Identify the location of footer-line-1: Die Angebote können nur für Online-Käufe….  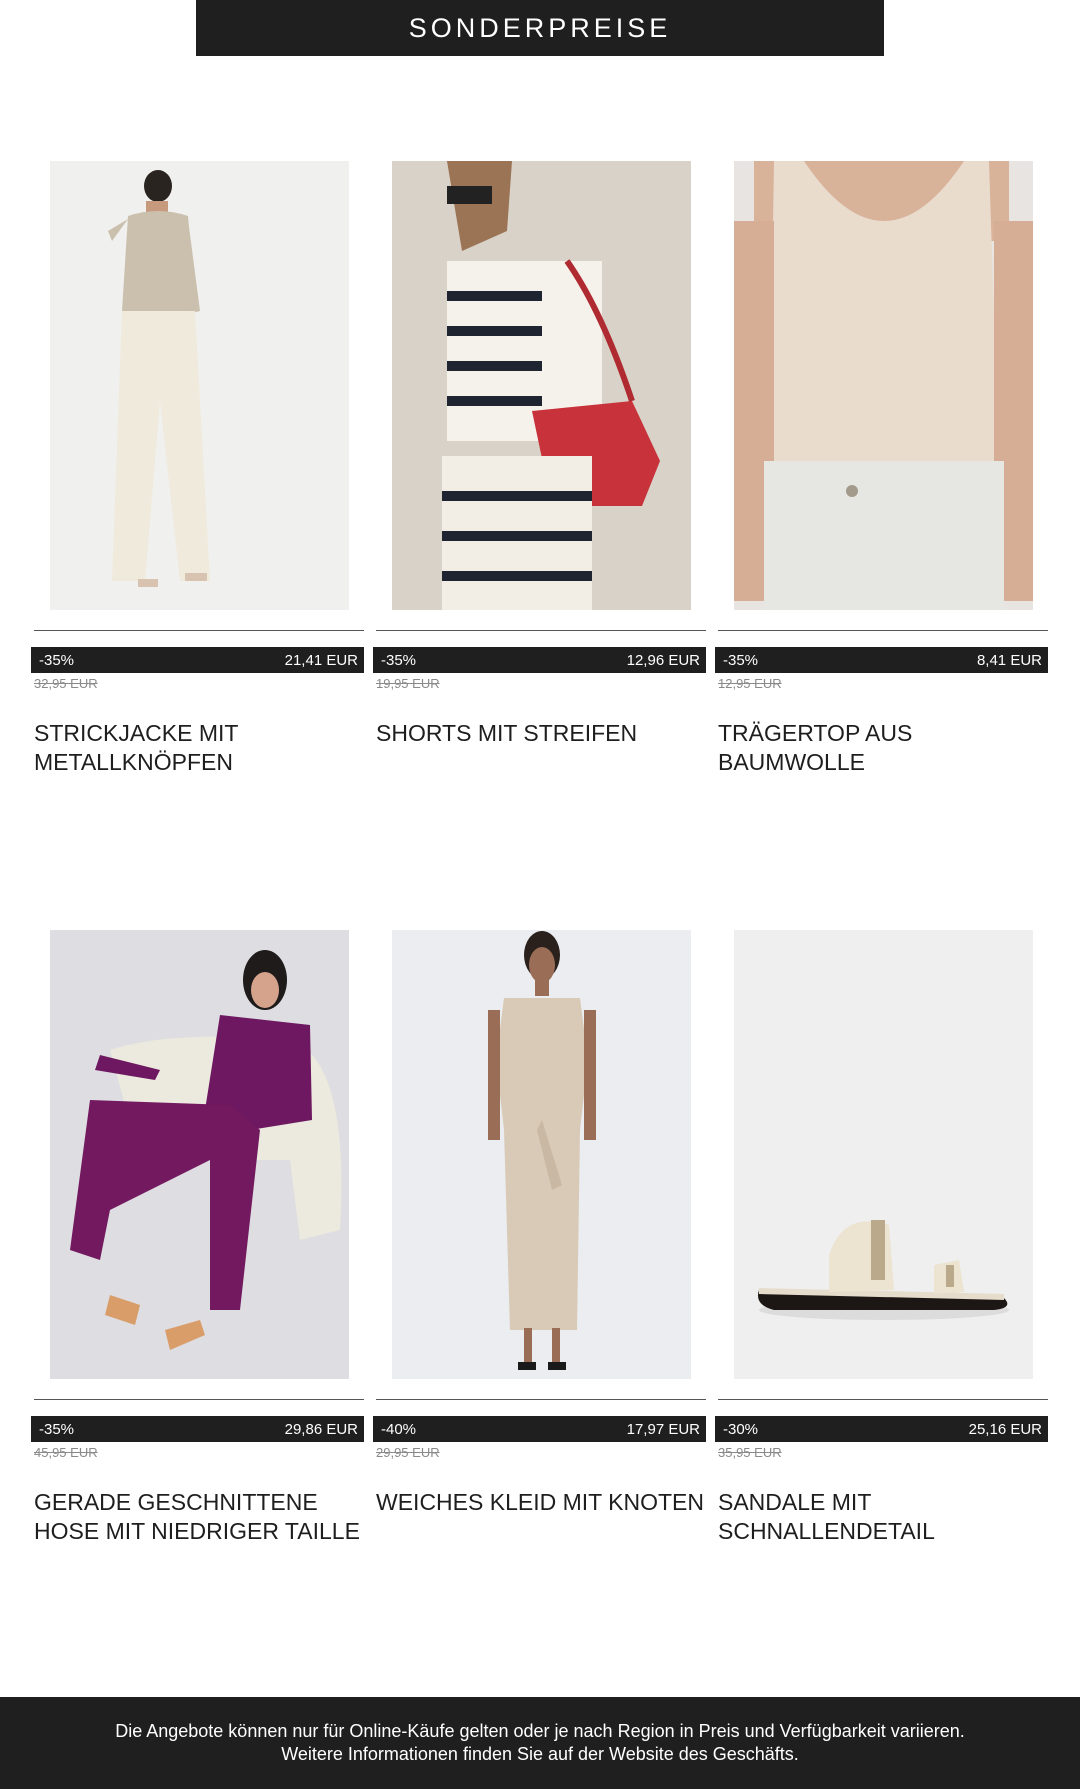
(540, 1731).